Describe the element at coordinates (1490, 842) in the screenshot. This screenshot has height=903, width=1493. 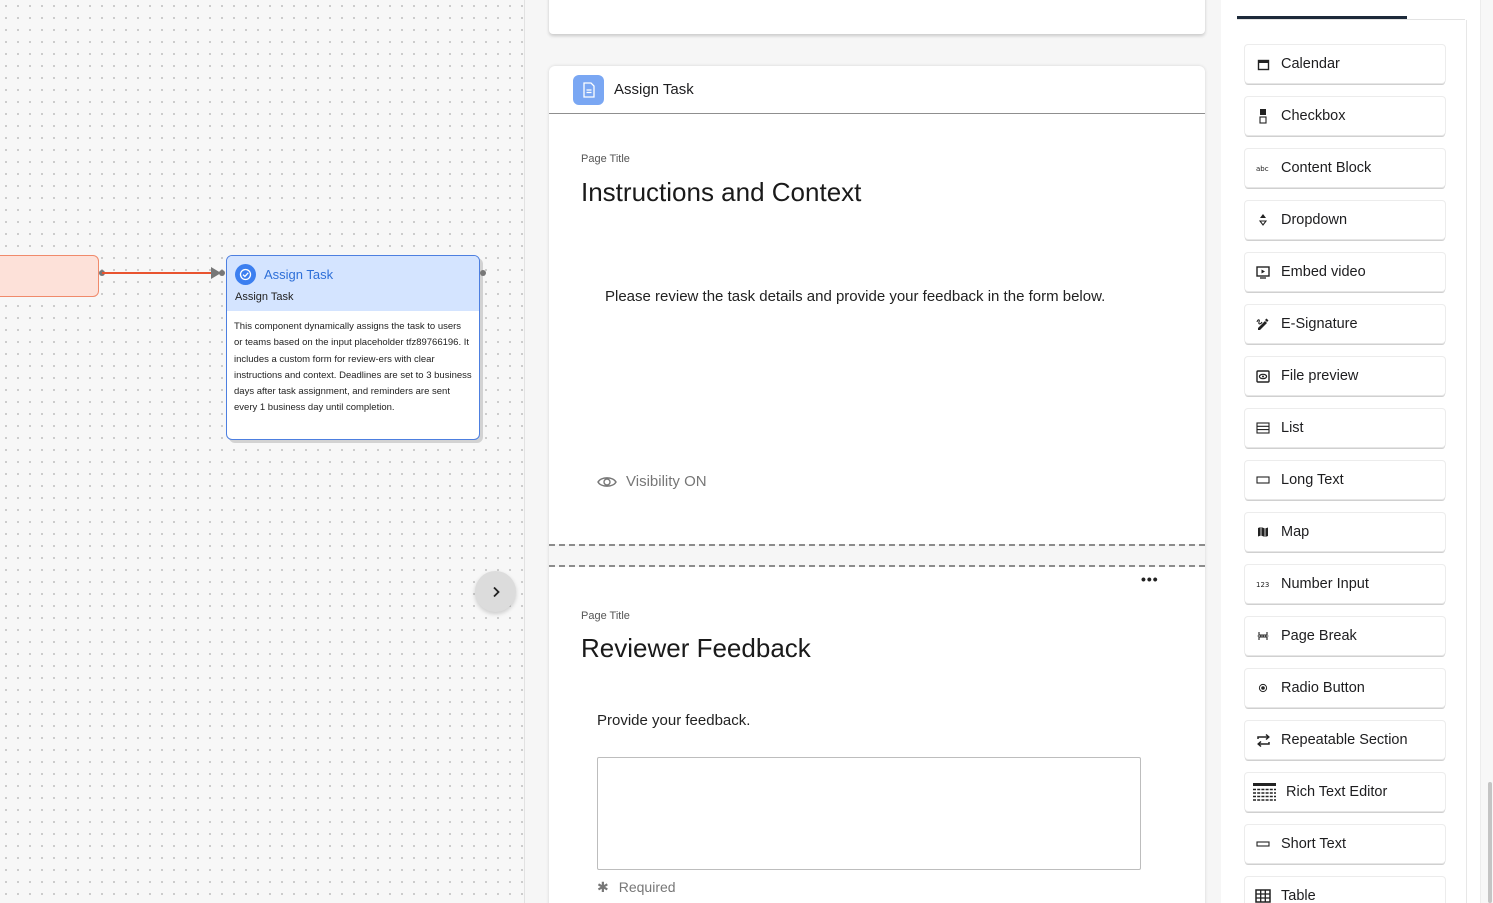
I see `scrollbar-thumb` at that location.